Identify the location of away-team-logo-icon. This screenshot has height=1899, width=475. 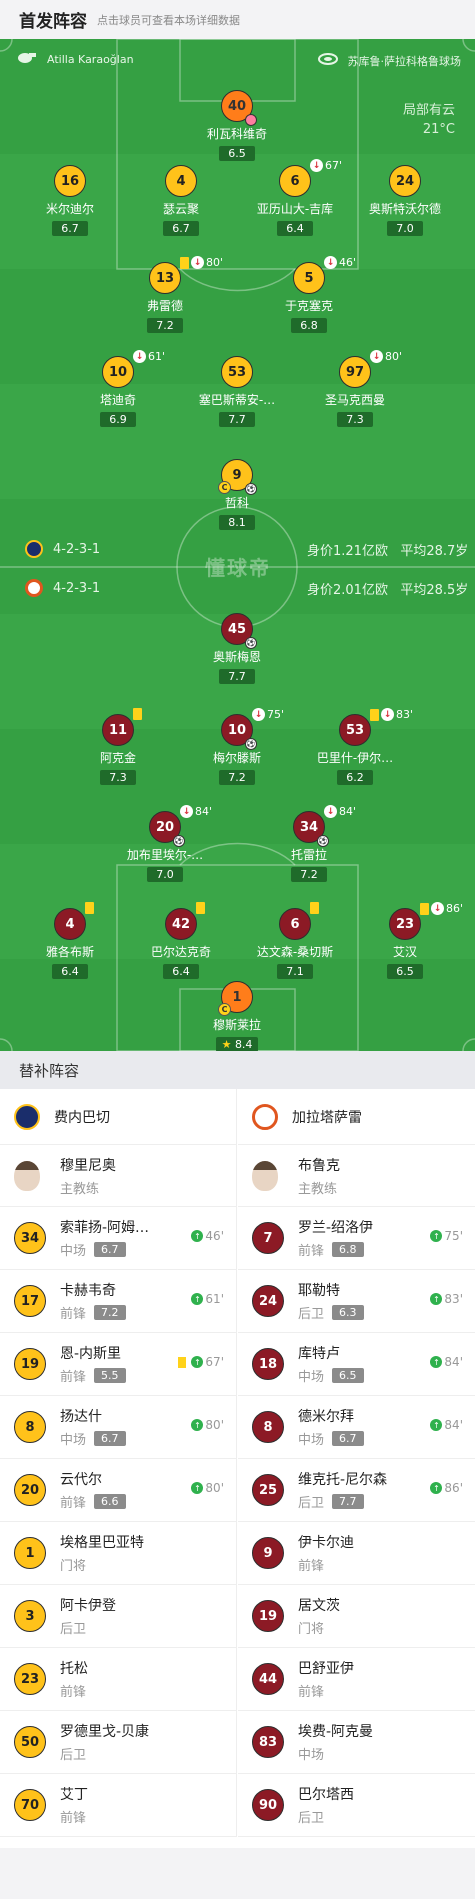
(265, 1116).